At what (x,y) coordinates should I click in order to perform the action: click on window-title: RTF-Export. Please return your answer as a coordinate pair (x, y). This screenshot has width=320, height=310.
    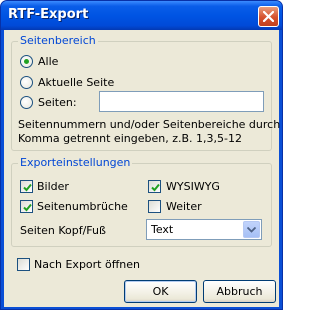
    Looking at the image, I should click on (48, 14).